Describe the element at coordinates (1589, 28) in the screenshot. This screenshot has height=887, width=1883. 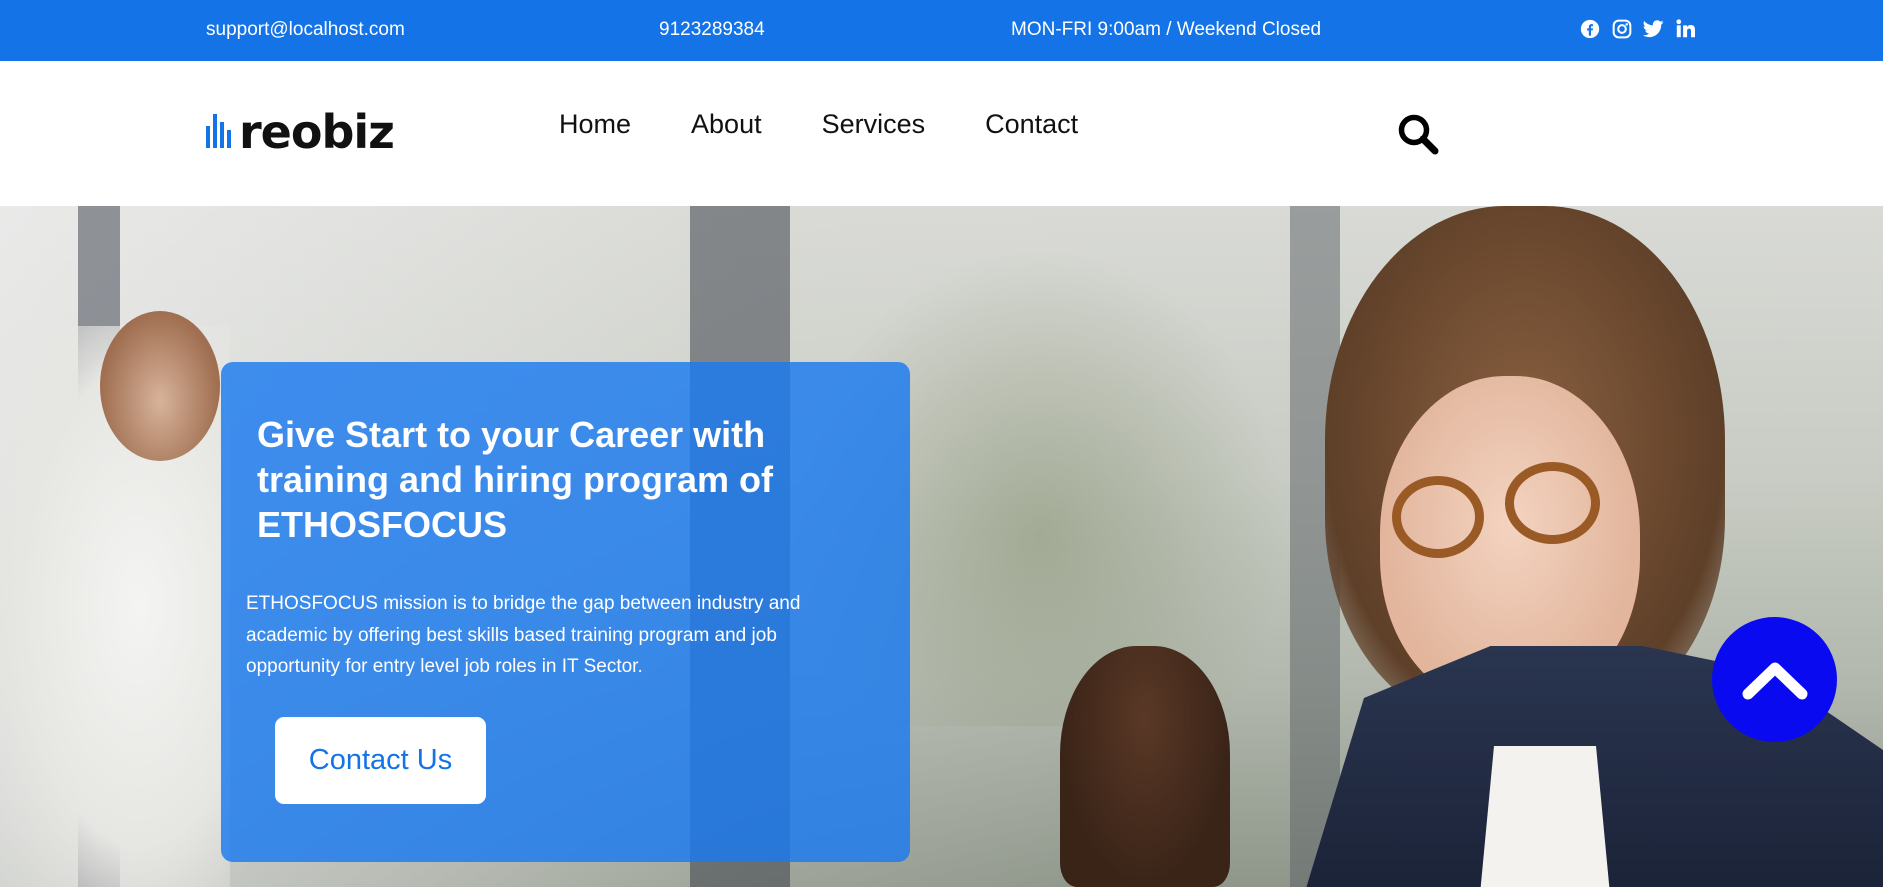
I see `facebook-icon` at that location.